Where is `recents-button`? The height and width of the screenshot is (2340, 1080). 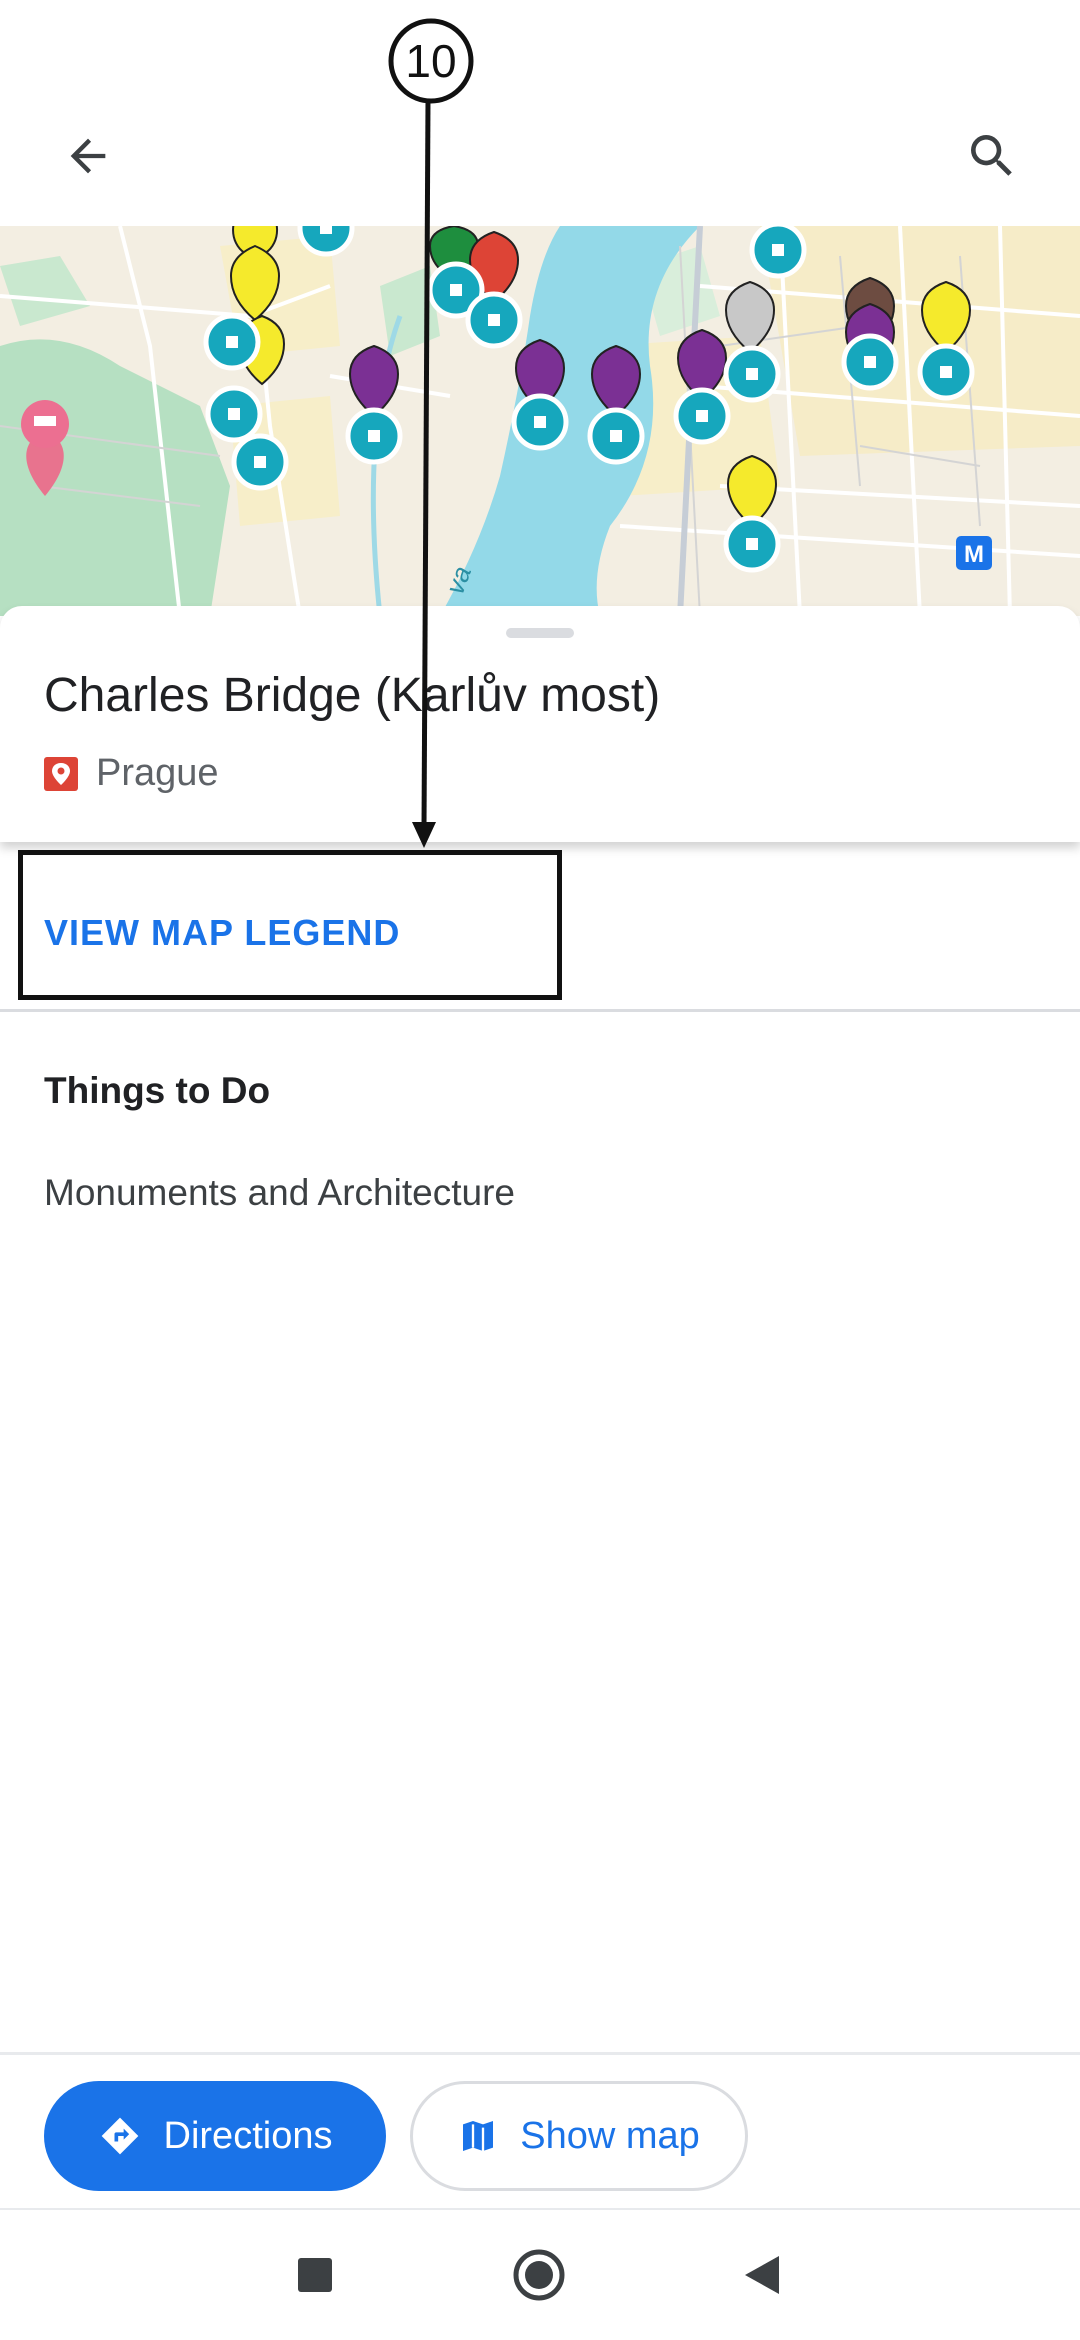
recents-button is located at coordinates (315, 2275).